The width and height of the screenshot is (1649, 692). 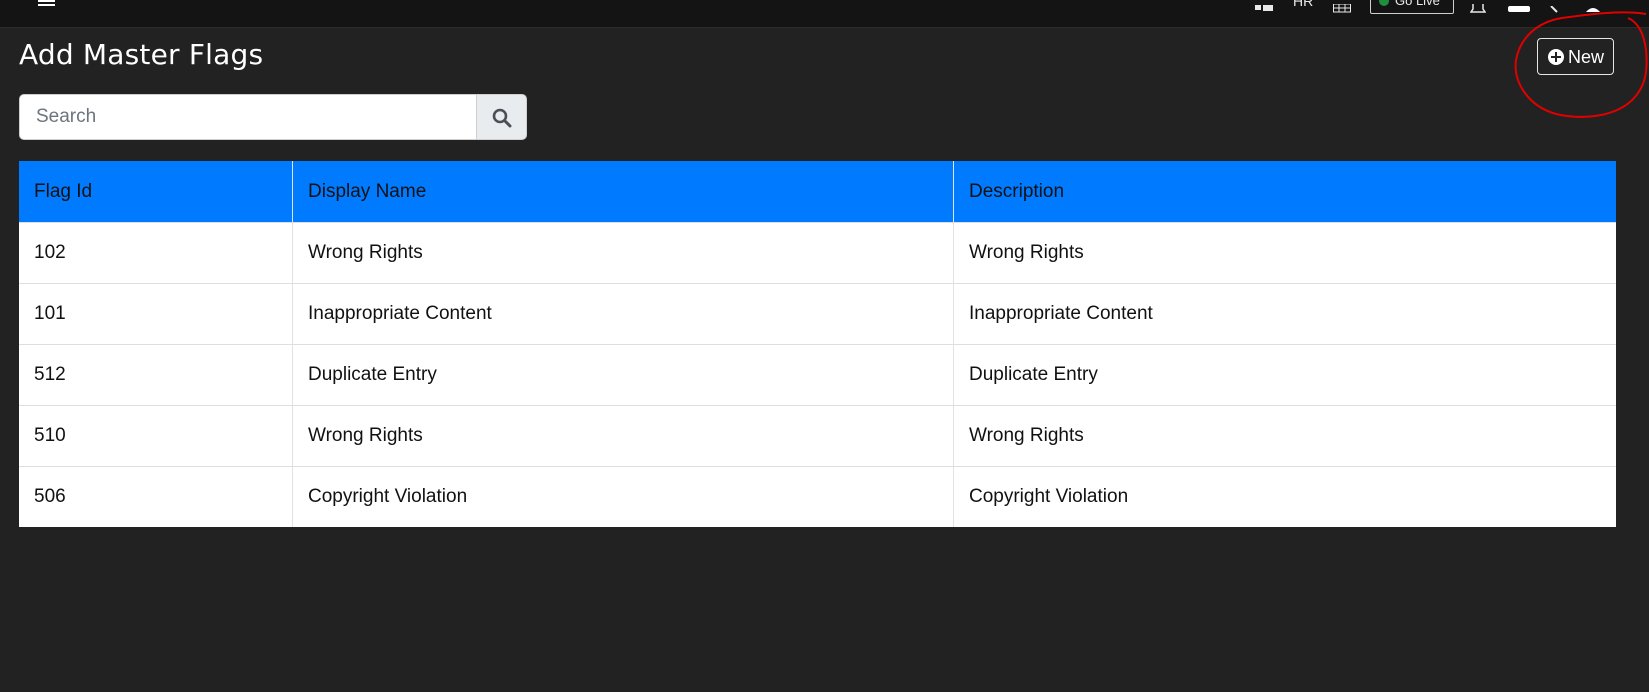 I want to click on hamburger-menu-icon, so click(x=46, y=3).